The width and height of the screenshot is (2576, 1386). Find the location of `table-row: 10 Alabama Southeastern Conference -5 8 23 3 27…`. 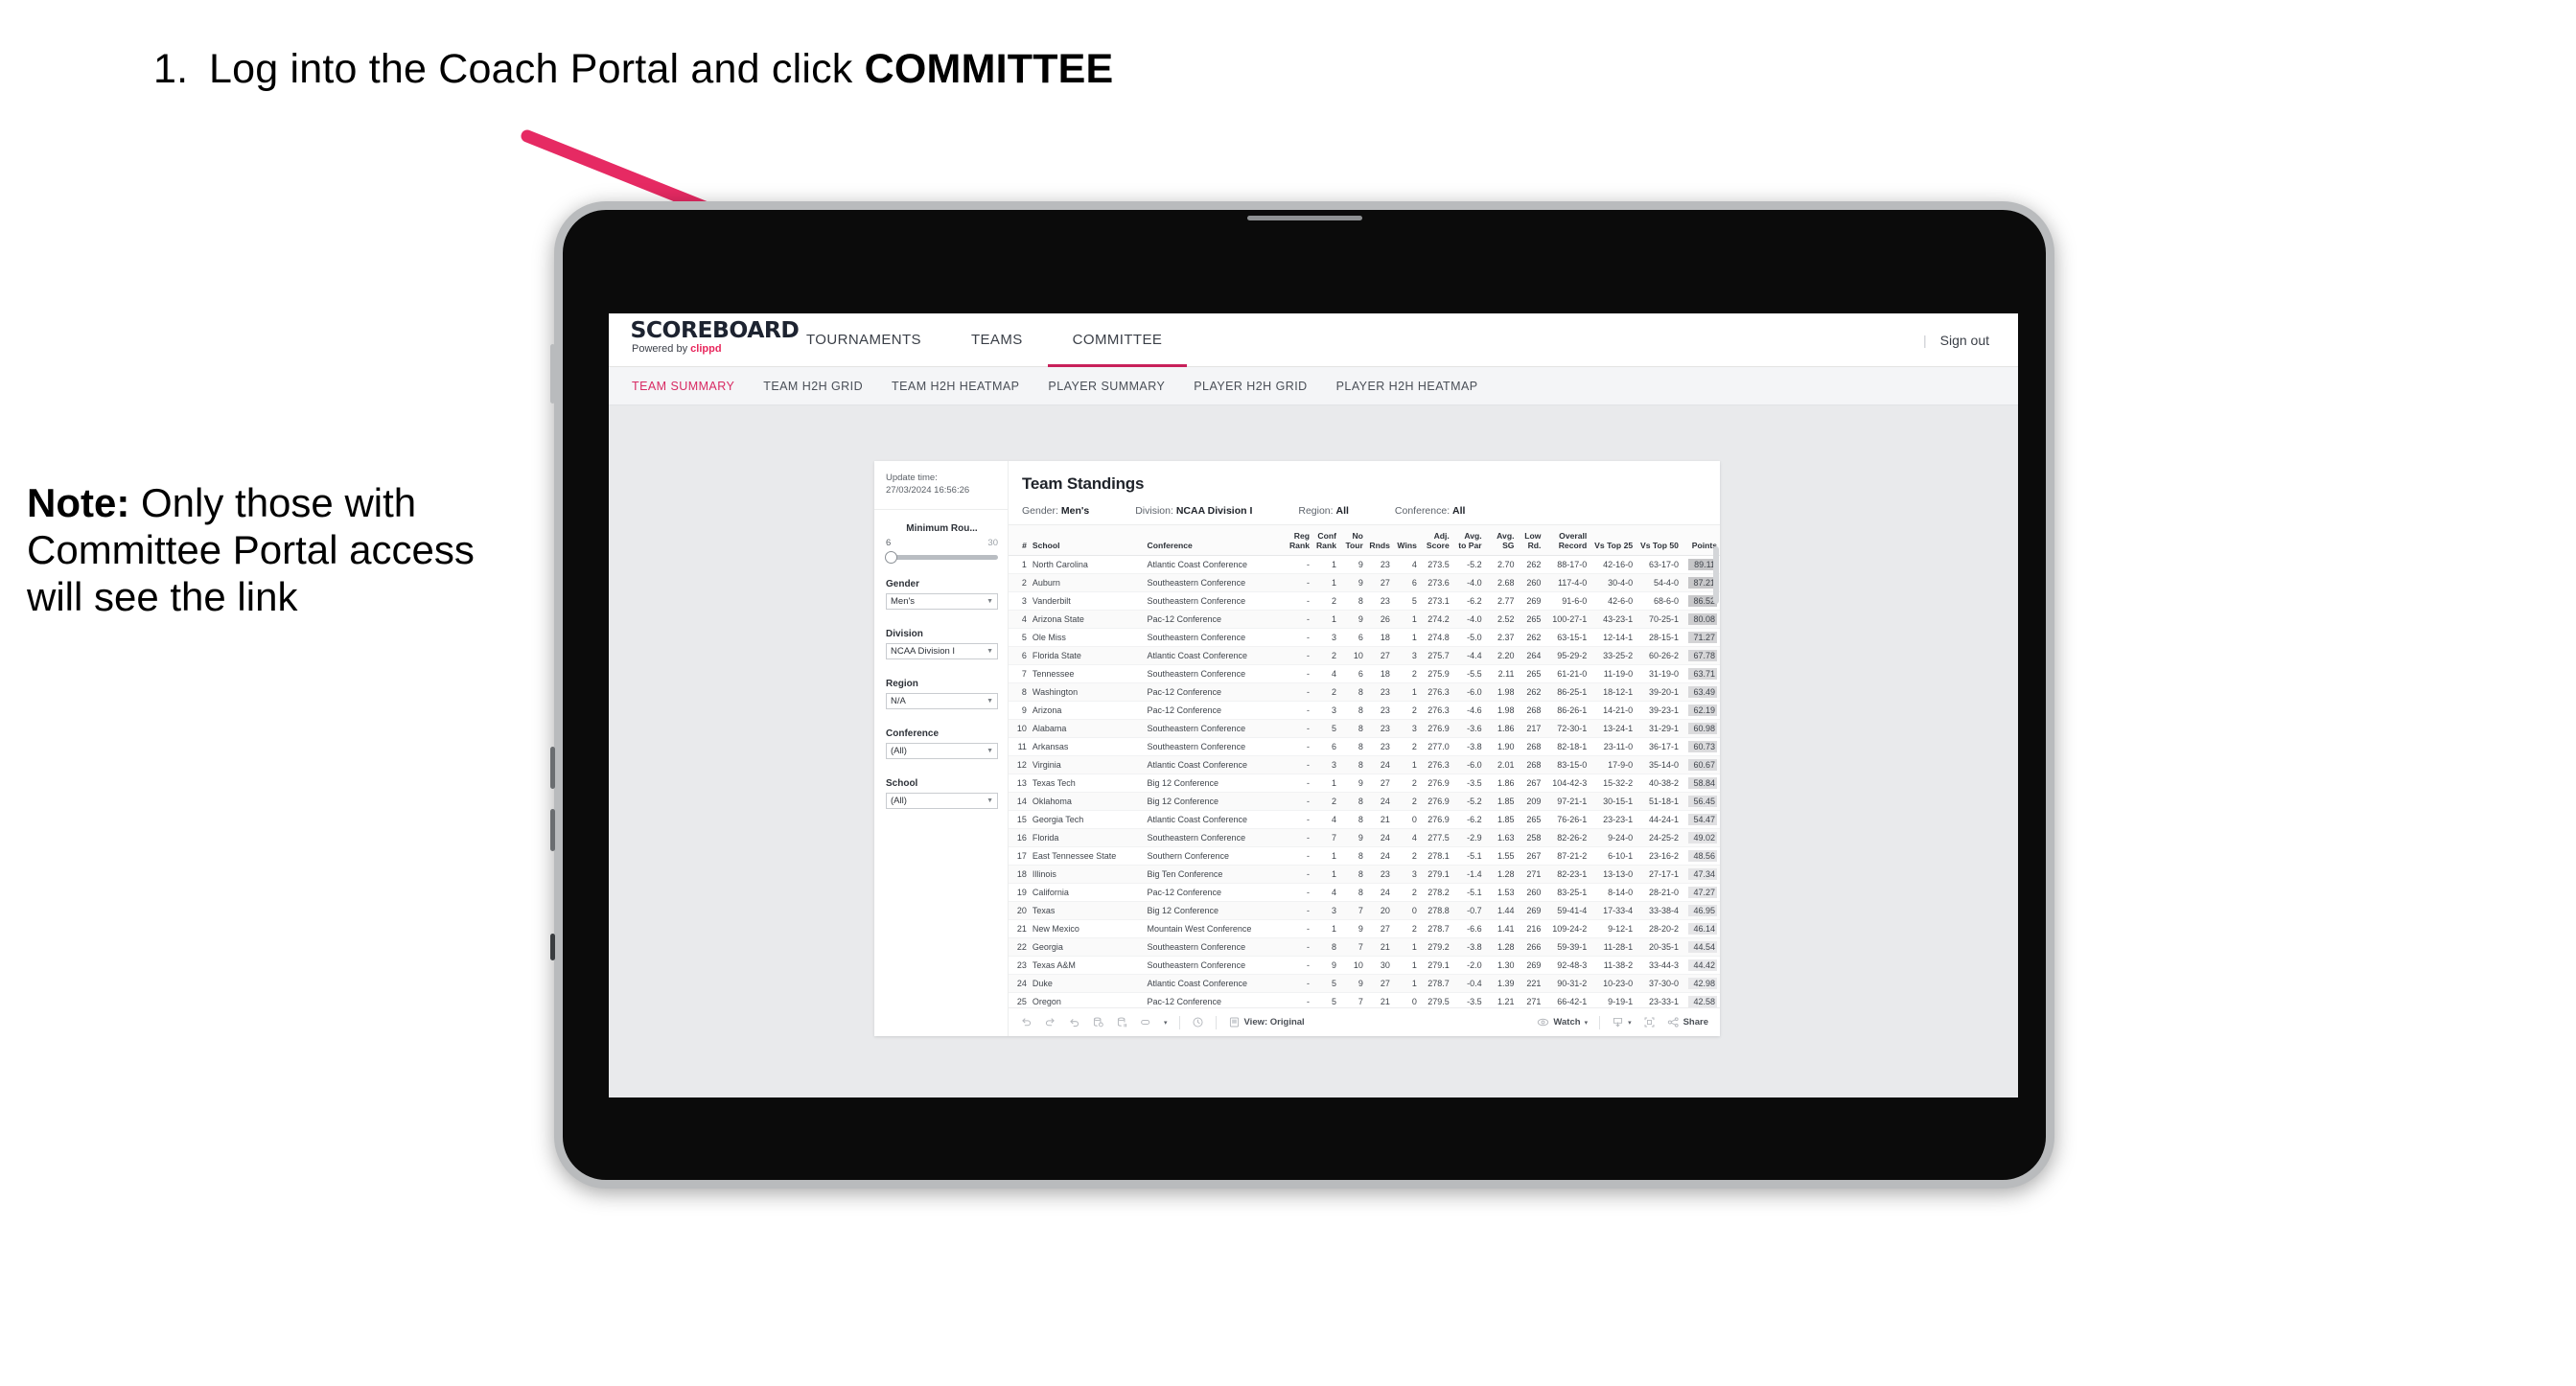

table-row: 10 Alabama Southeastern Conference -5 8 23 3 27… is located at coordinates (1364, 729).